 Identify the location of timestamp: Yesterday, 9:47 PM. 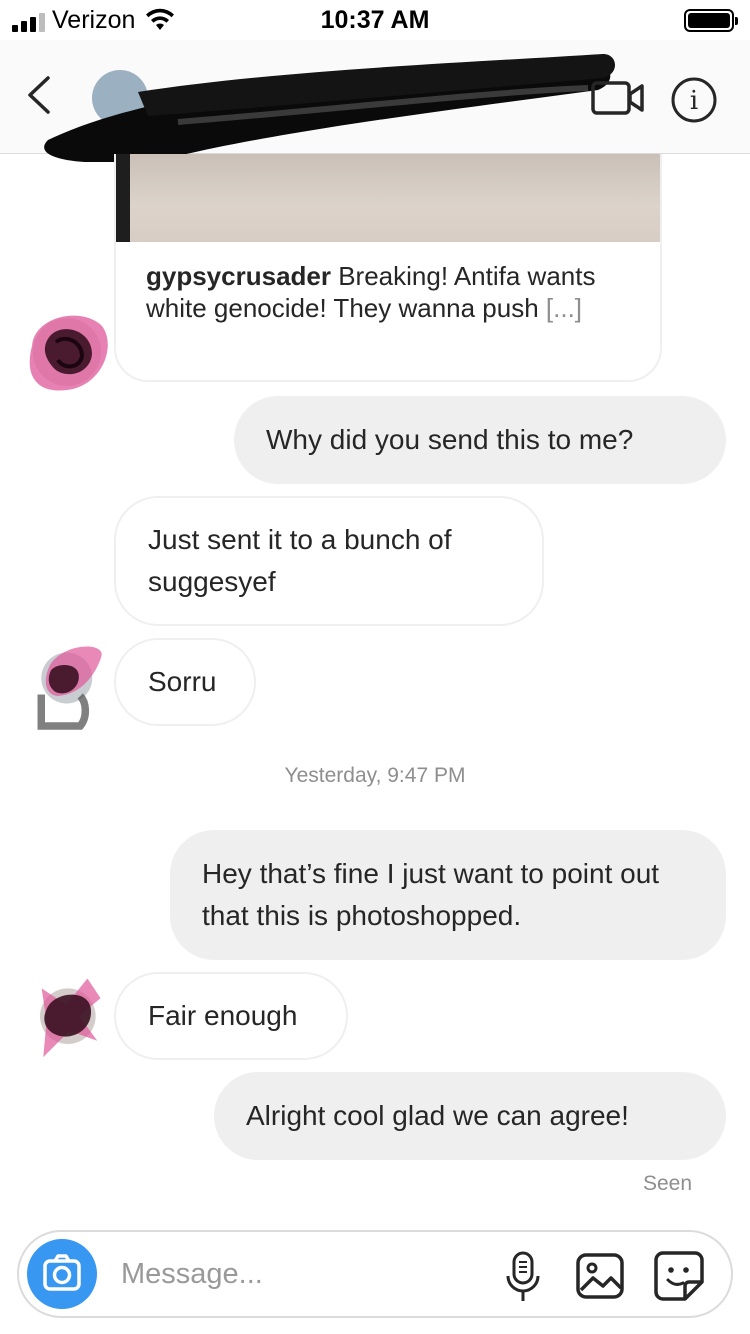
(375, 775).